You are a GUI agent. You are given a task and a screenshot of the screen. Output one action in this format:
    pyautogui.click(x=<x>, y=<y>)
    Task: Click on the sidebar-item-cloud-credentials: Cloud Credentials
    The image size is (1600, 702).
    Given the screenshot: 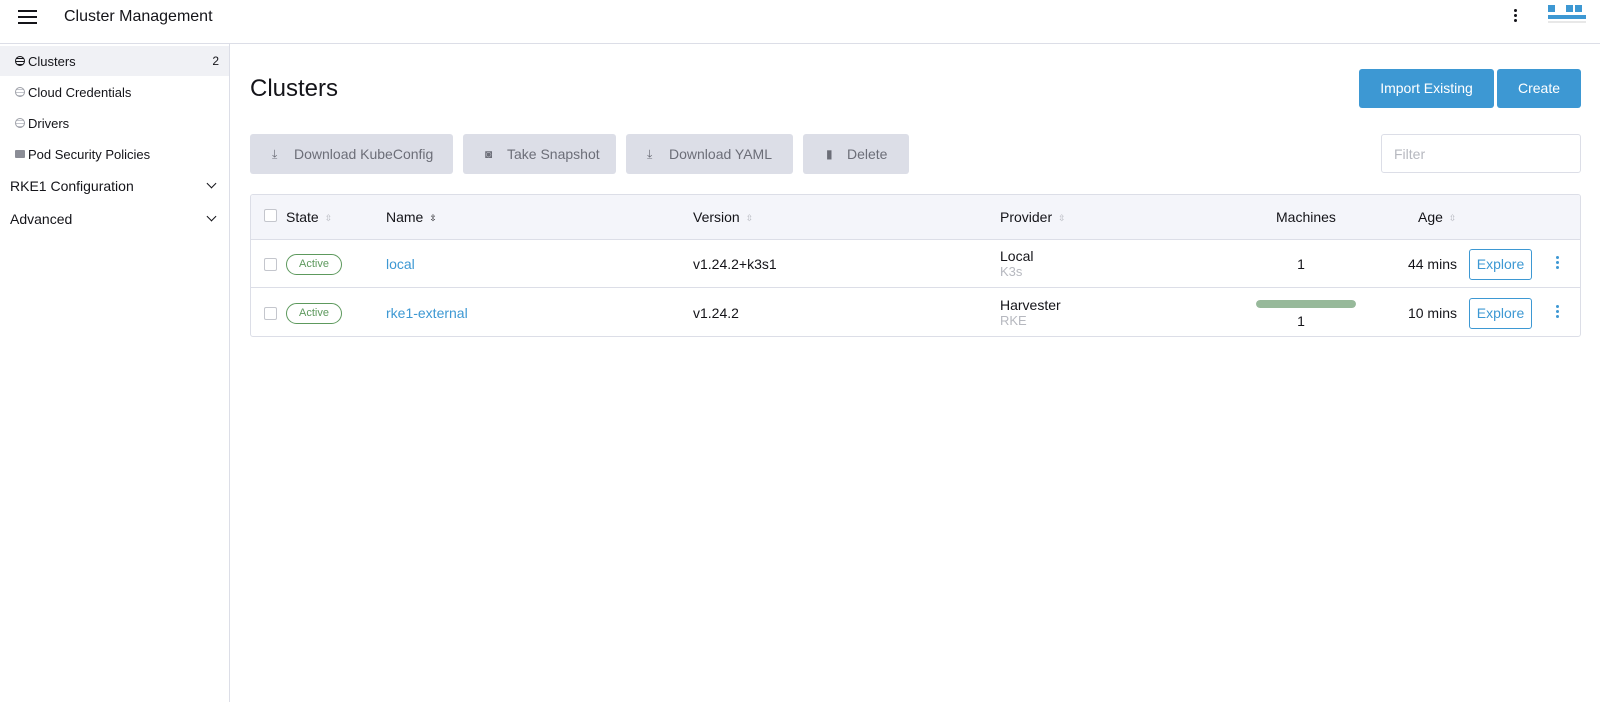 What is the action you would take?
    pyautogui.click(x=114, y=92)
    